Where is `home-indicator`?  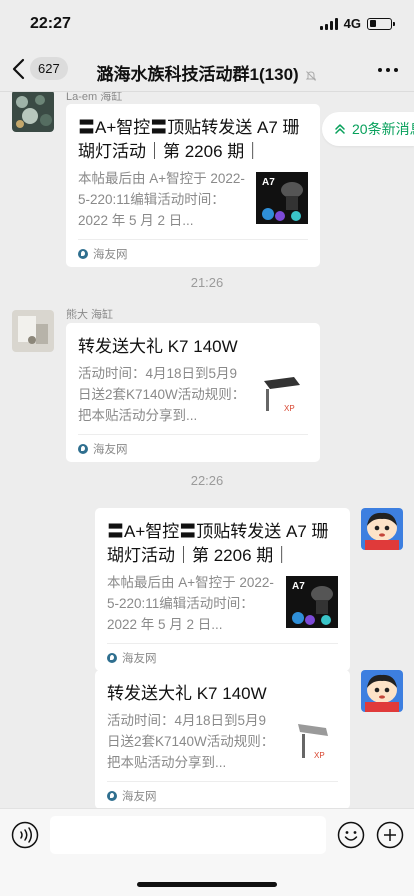
home-indicator is located at coordinates (207, 884).